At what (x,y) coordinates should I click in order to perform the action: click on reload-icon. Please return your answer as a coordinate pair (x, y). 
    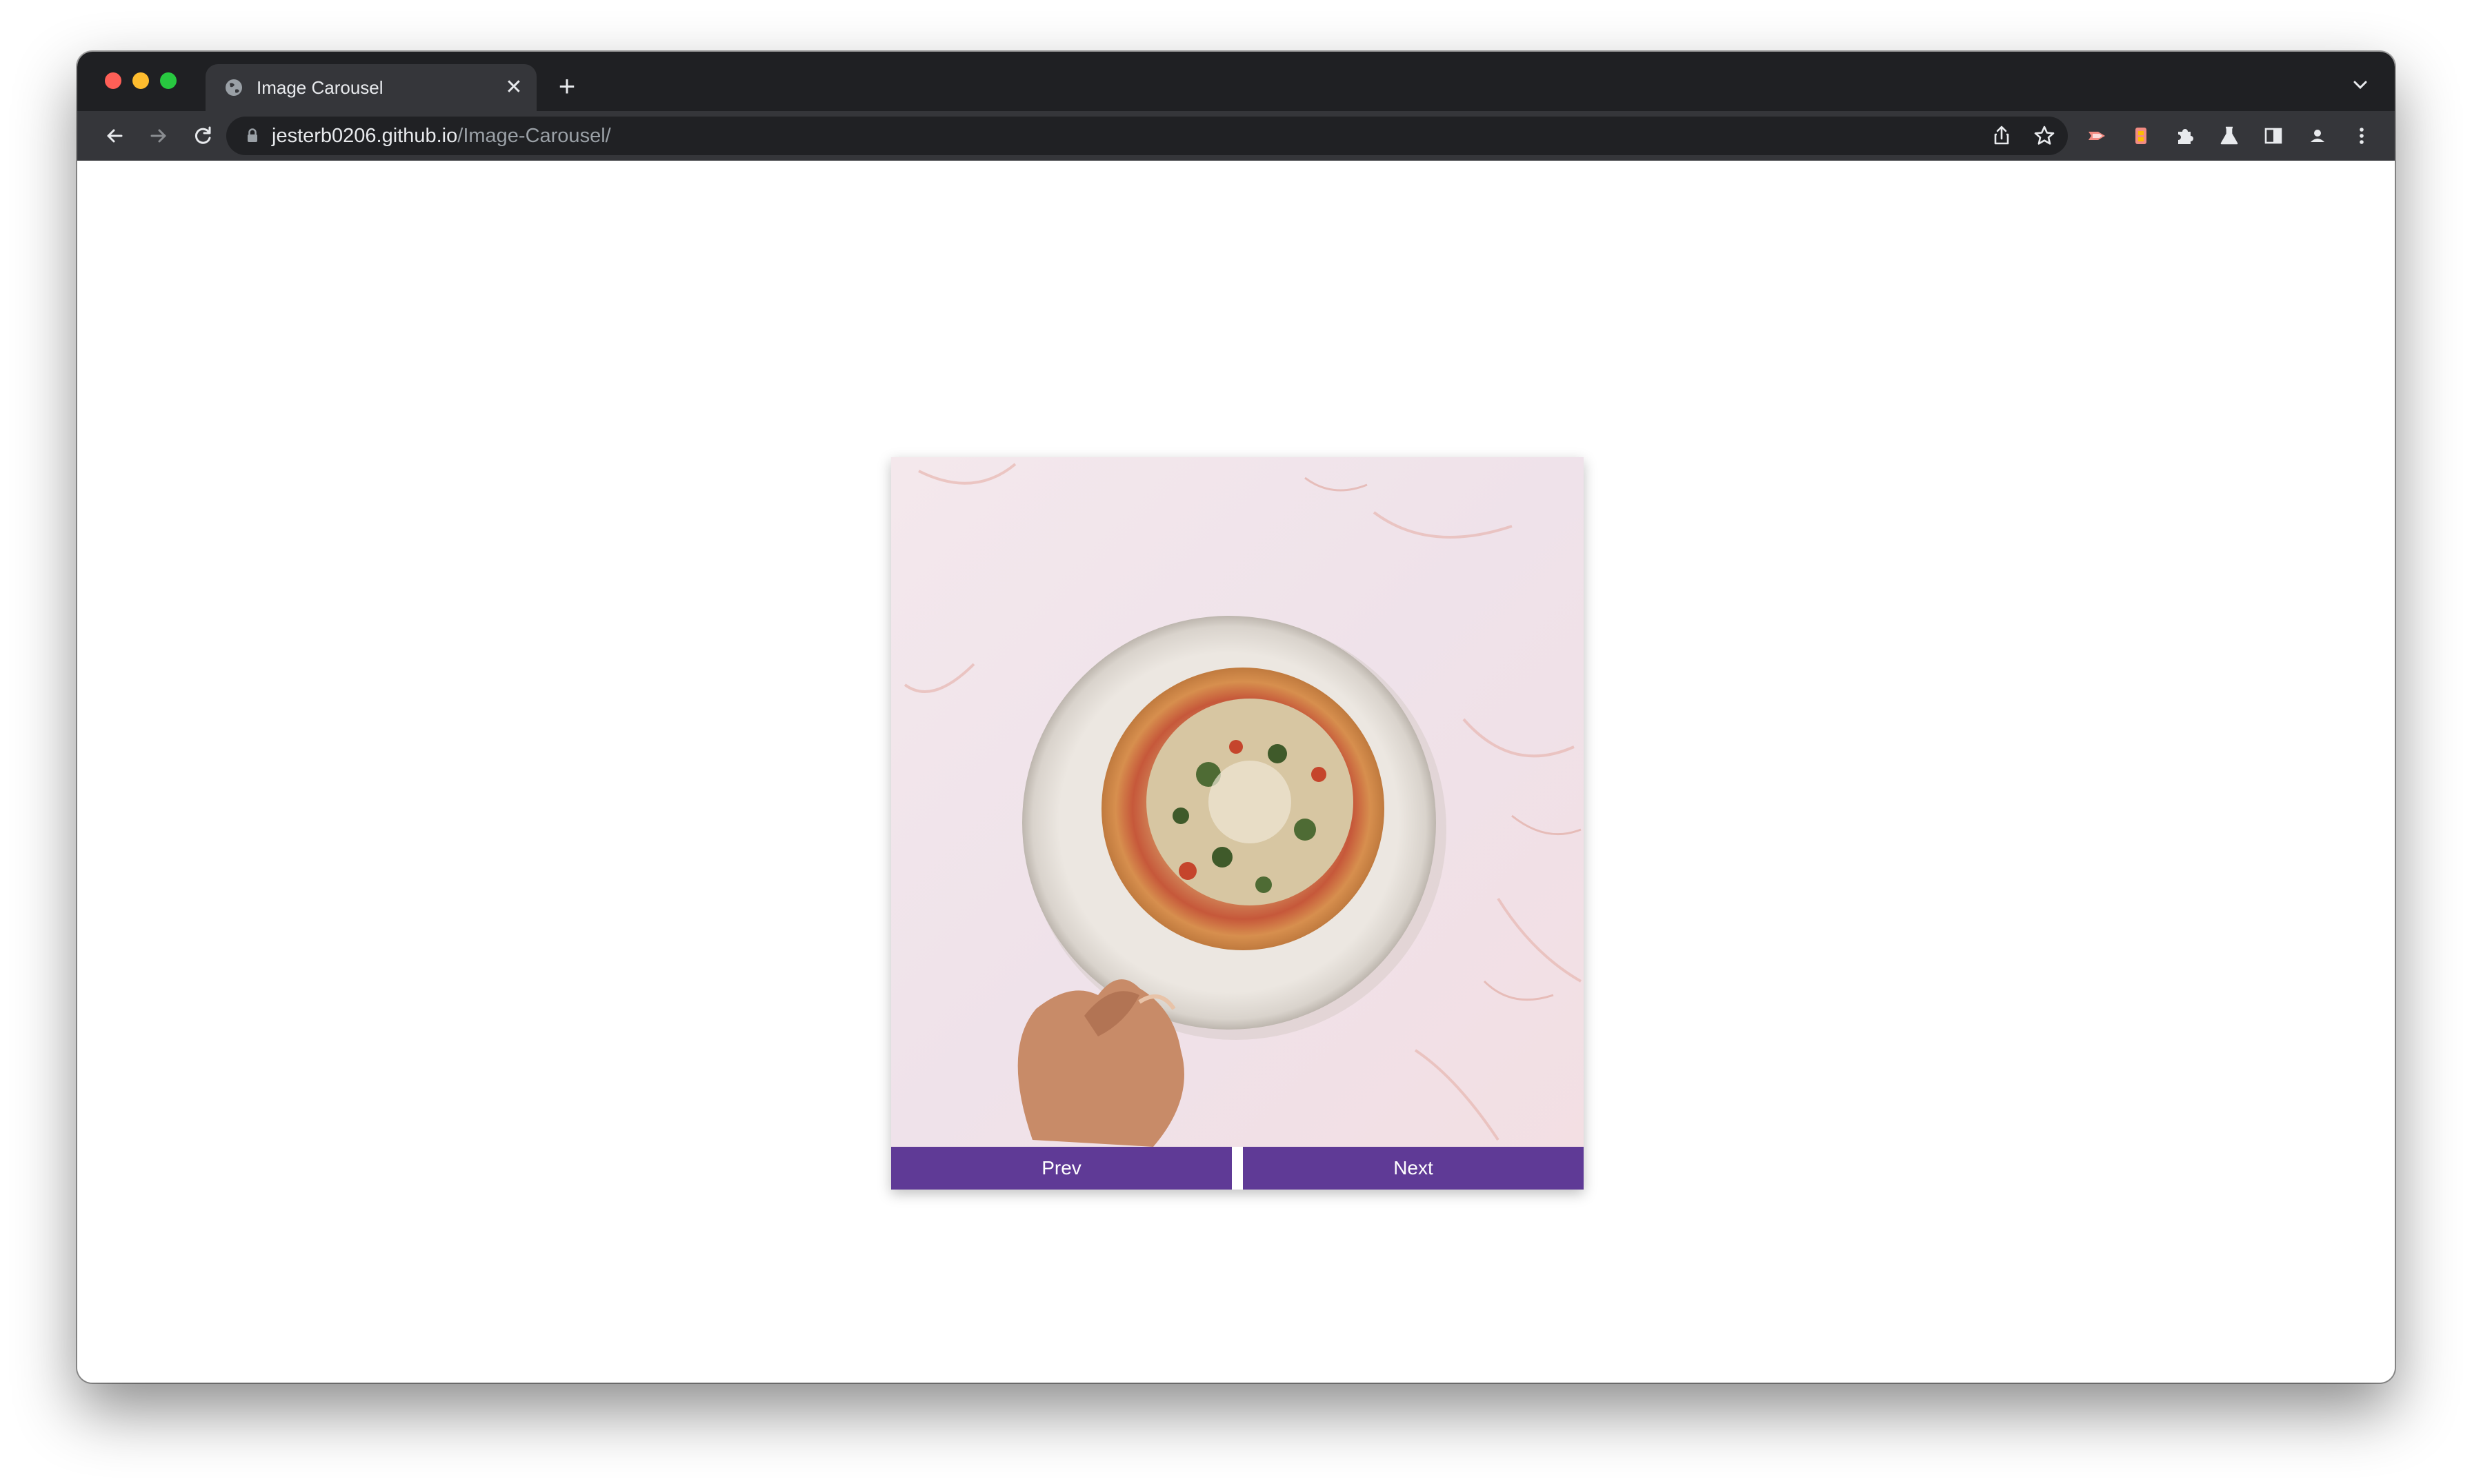
    Looking at the image, I should click on (203, 136).